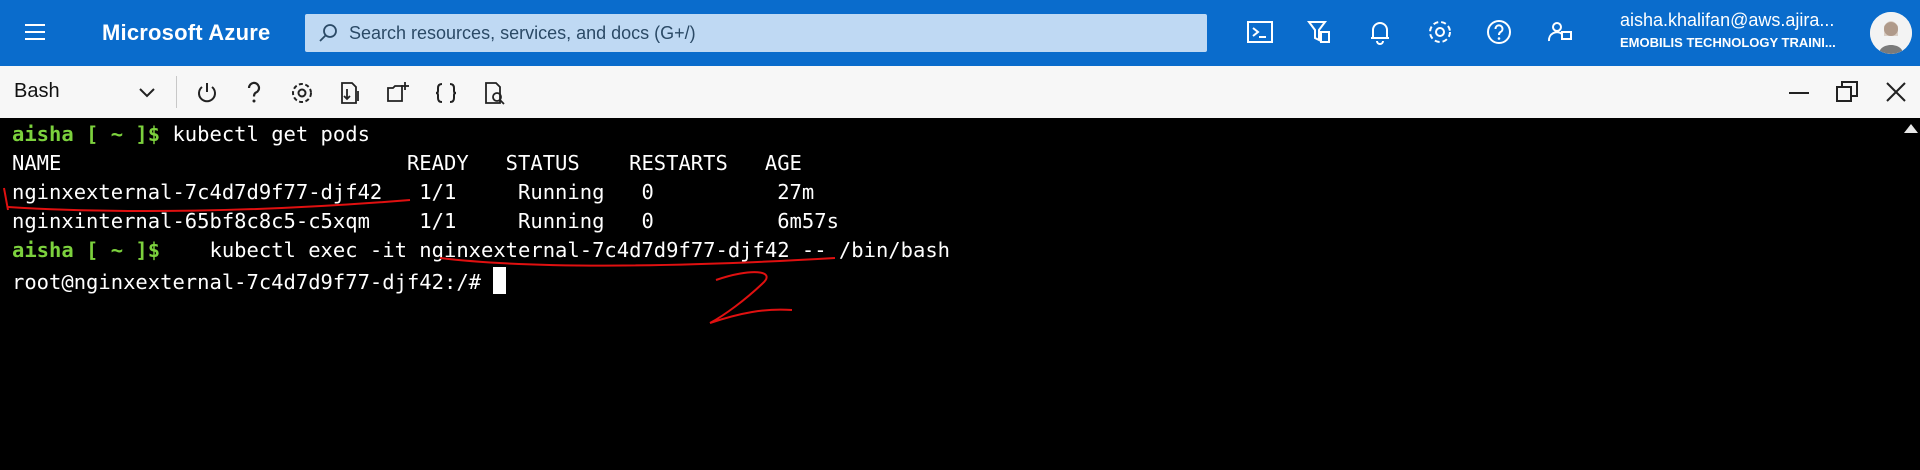 This screenshot has height=470, width=1920. Describe the element at coordinates (494, 93) in the screenshot. I see `web-preview-icon` at that location.